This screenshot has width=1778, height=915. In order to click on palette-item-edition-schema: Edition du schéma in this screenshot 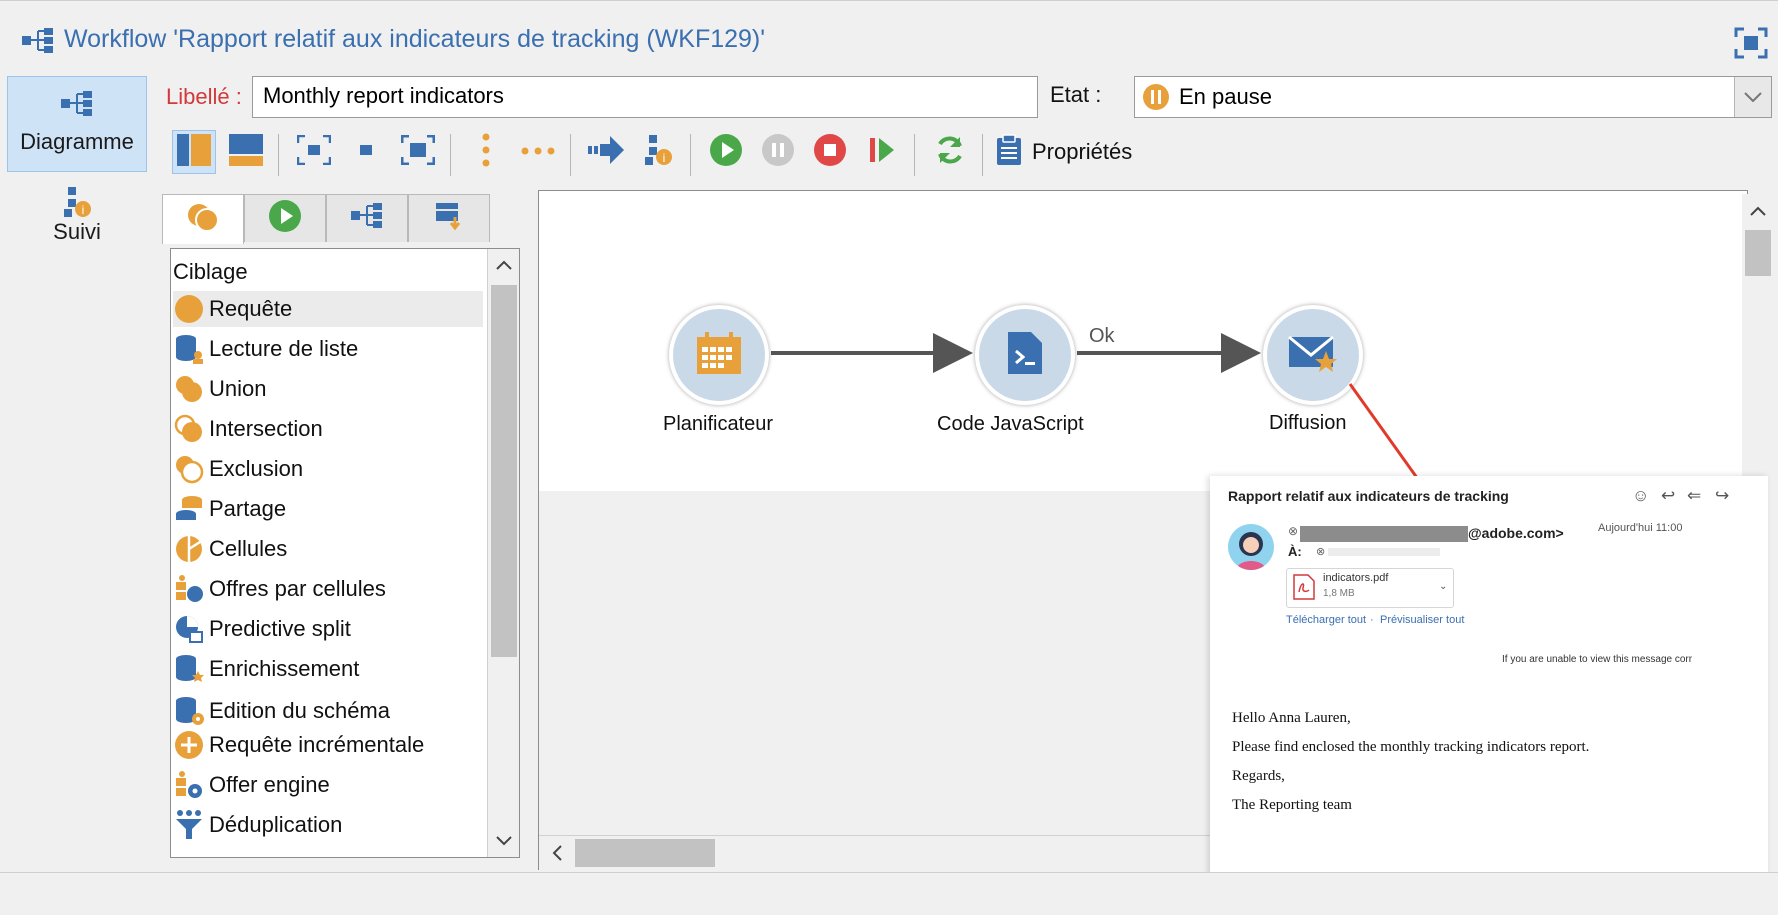, I will do `click(328, 711)`.